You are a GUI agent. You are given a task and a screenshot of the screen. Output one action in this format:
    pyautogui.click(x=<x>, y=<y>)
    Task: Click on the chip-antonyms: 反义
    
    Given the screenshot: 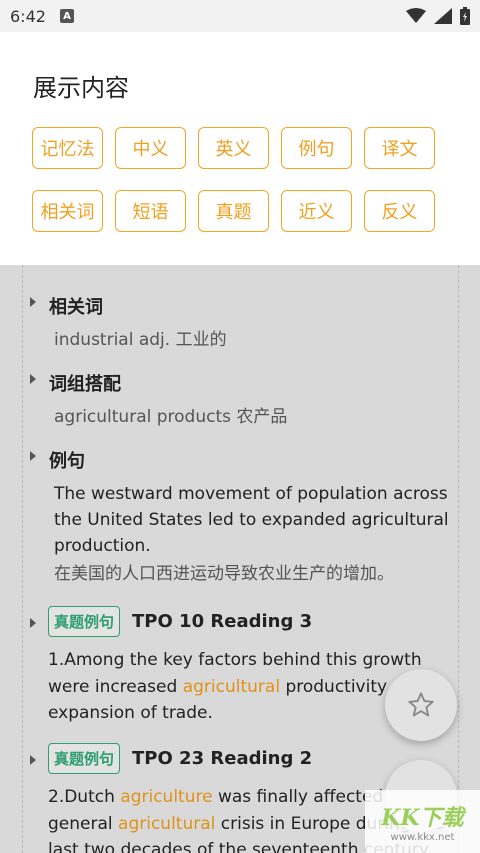 What is the action you would take?
    pyautogui.click(x=399, y=211)
    